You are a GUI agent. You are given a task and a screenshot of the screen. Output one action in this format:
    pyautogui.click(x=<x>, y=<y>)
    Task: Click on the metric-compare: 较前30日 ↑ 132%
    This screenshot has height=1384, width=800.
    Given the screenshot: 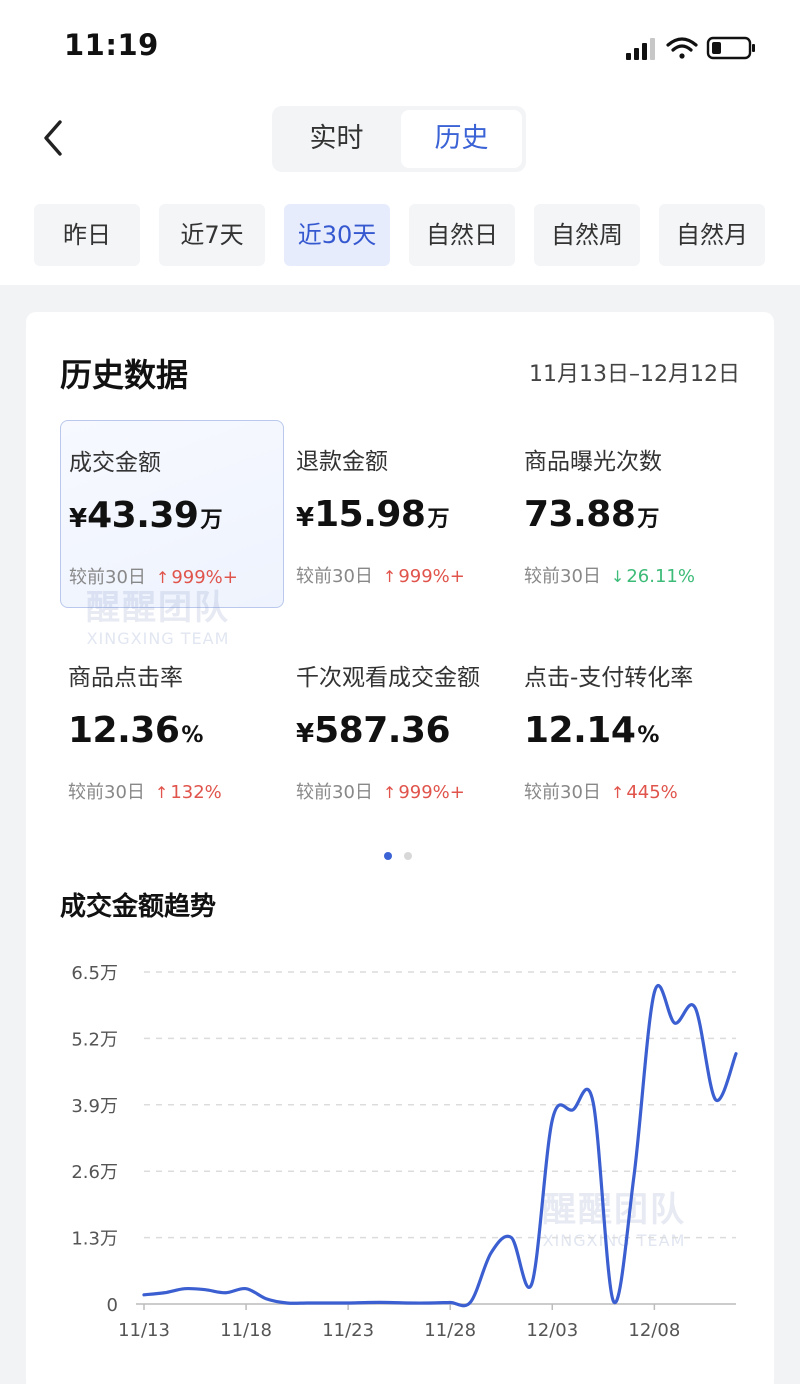 What is the action you would take?
    pyautogui.click(x=145, y=792)
    